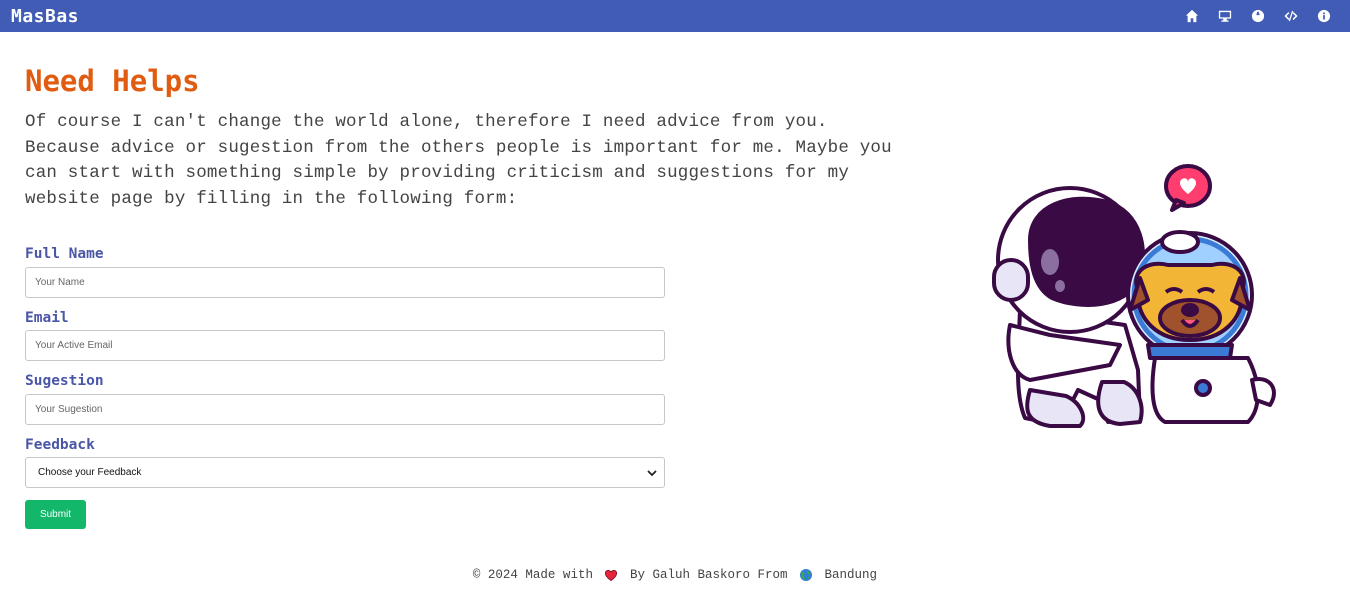  Describe the element at coordinates (1140, 297) in the screenshot. I see `astronaut-dog-illustration` at that location.